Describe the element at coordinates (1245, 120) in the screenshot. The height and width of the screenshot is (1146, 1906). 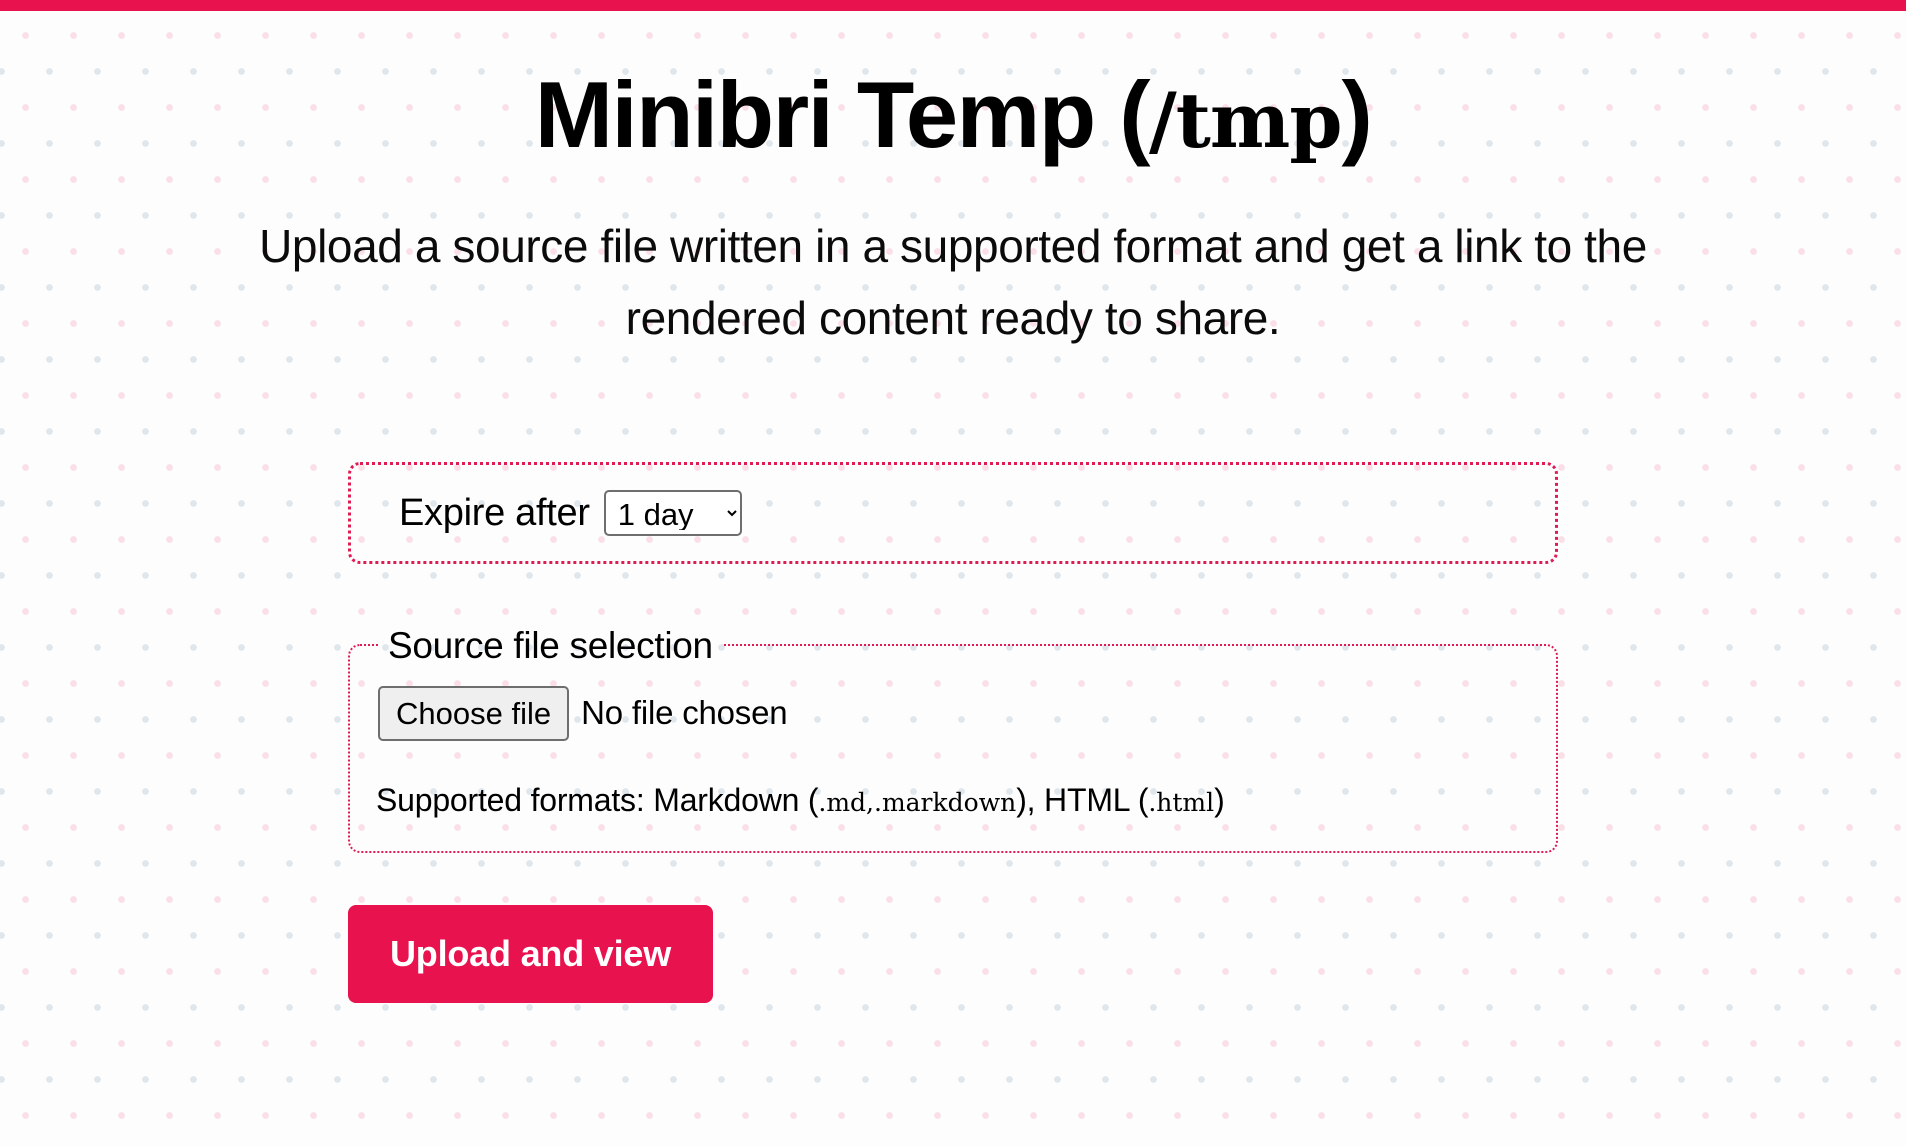
I see `page-title-path: /tmp` at that location.